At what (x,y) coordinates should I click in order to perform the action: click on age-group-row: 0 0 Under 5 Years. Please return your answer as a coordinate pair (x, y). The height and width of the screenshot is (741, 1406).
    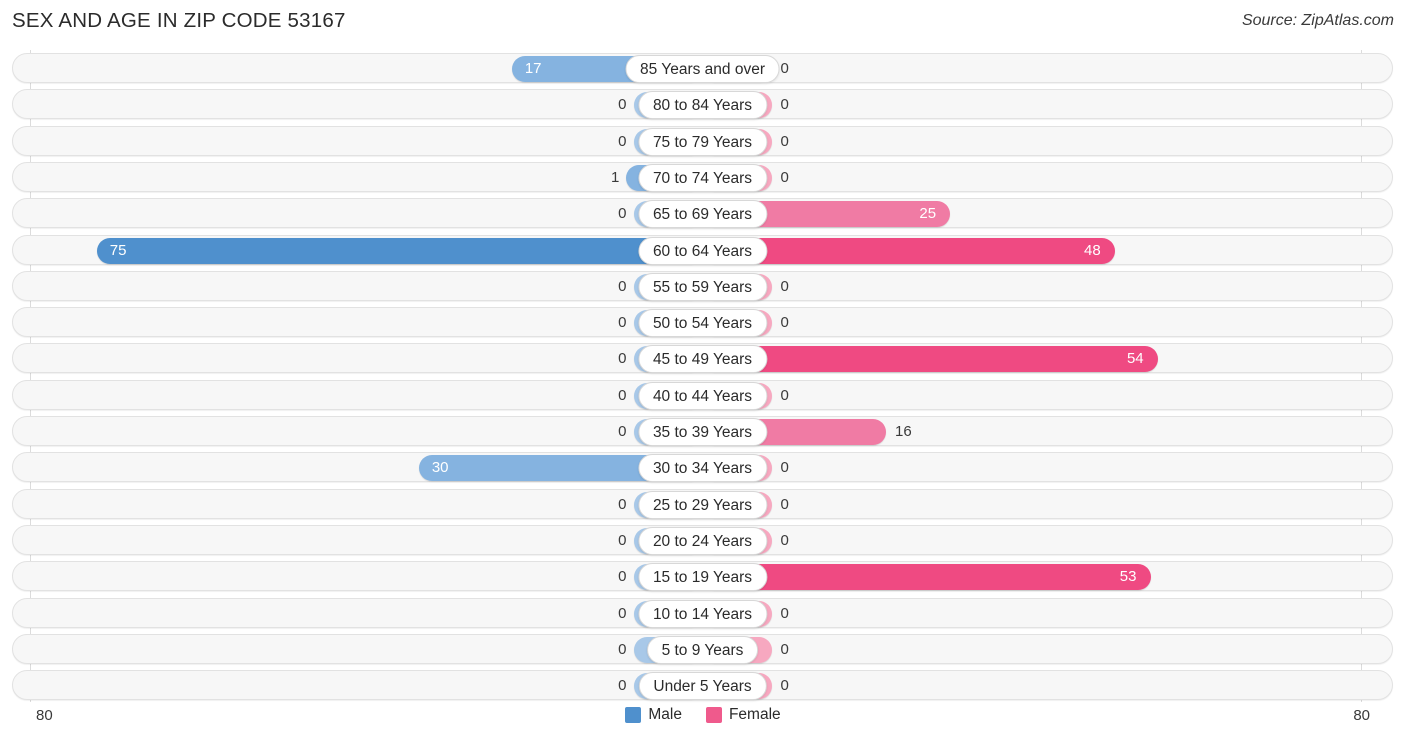
    Looking at the image, I should click on (702, 685).